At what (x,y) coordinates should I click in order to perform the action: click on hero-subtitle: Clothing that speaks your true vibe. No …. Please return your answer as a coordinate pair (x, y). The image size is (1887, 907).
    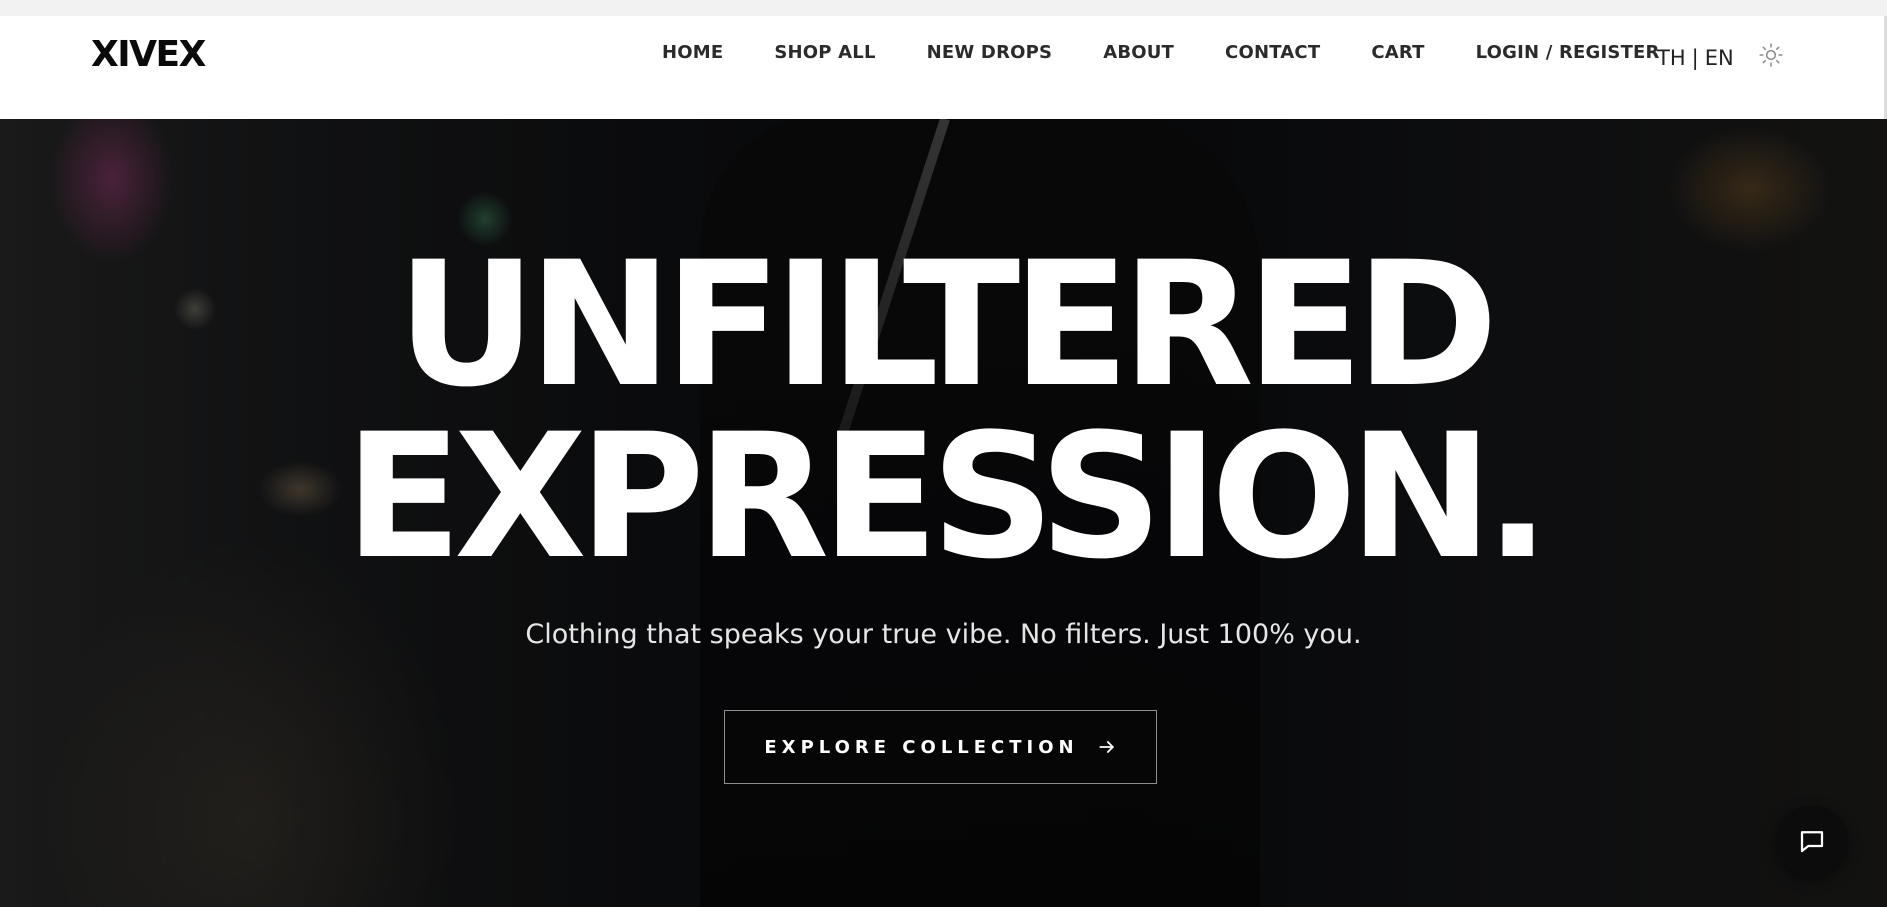
    Looking at the image, I should click on (943, 634).